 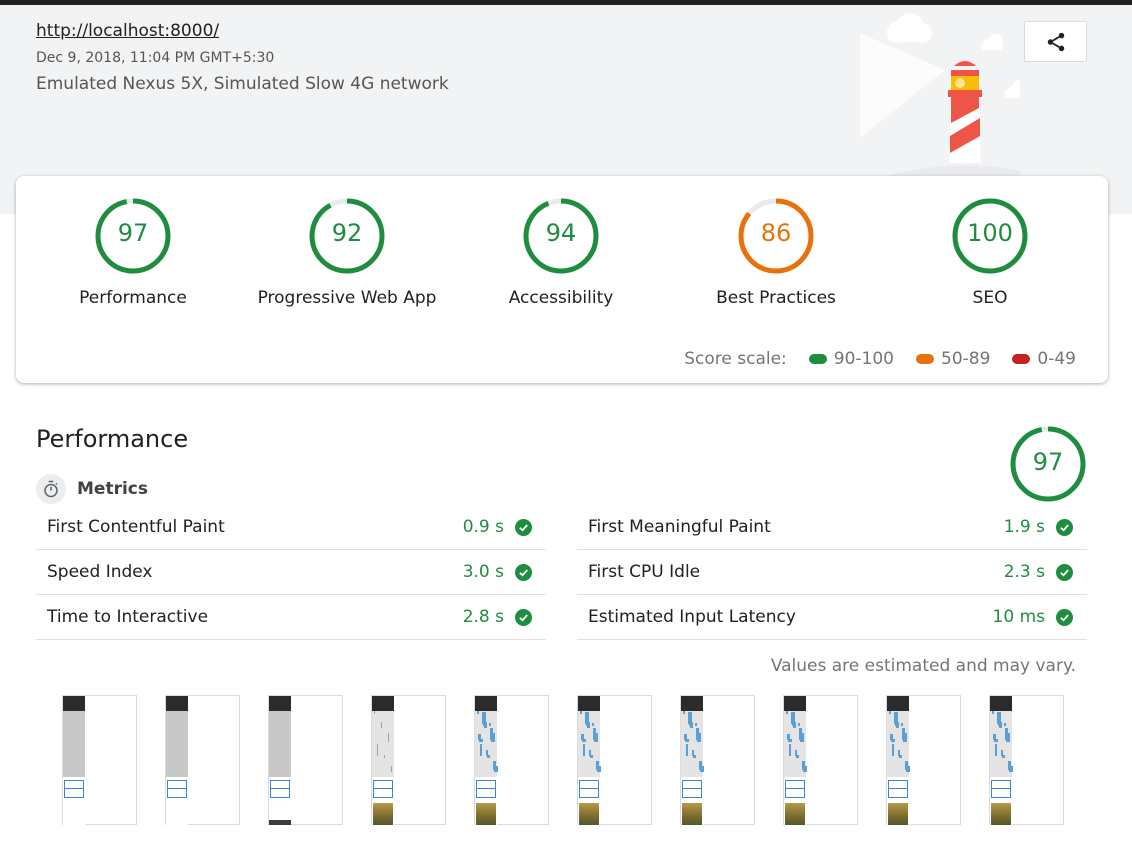 I want to click on lighthouse-icon, so click(x=940, y=95).